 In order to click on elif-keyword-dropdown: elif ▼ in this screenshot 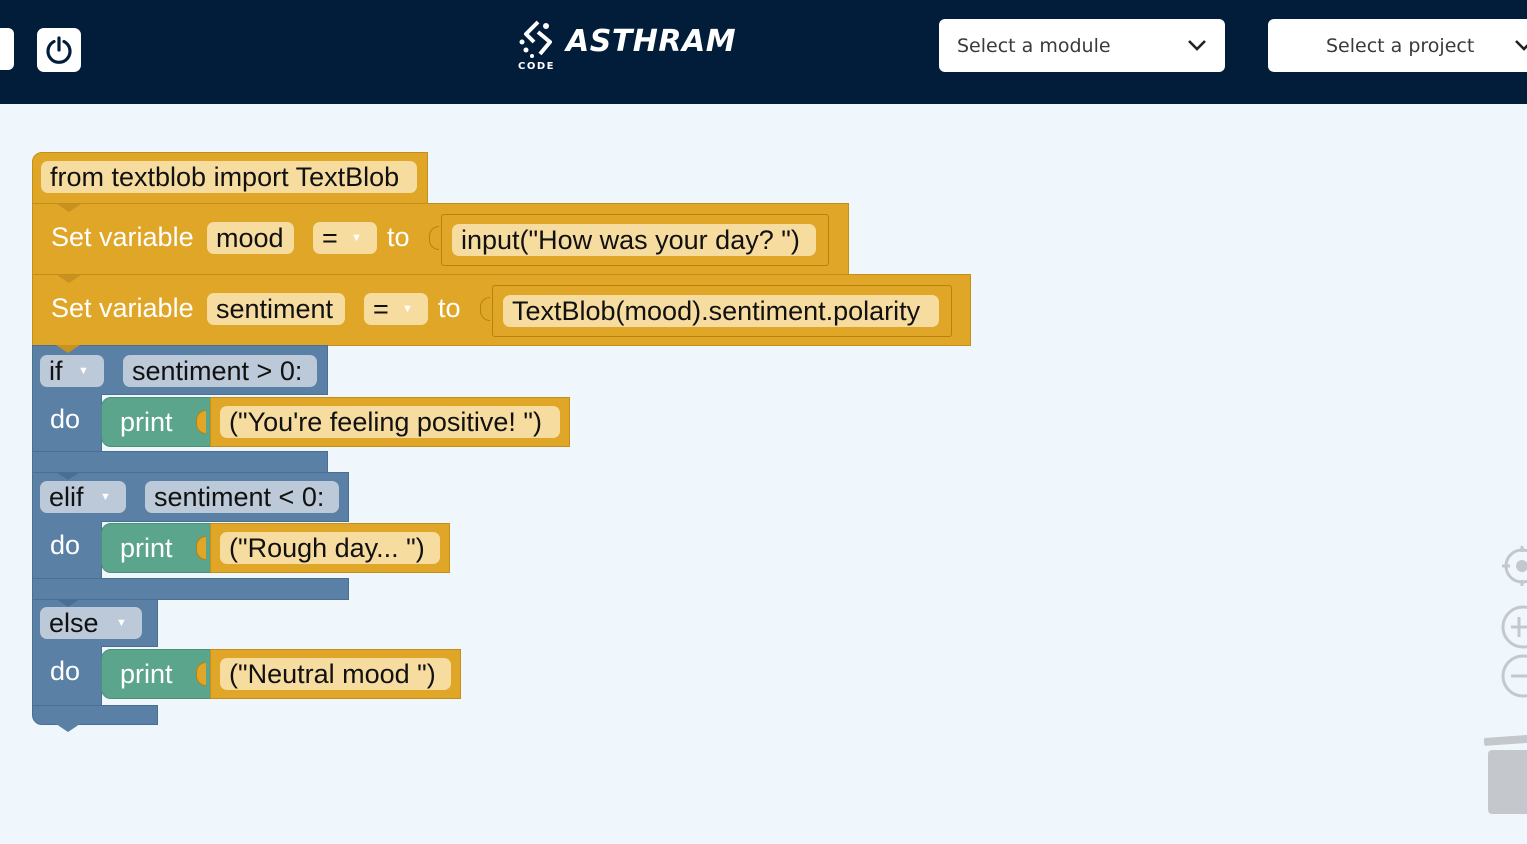, I will do `click(83, 497)`.